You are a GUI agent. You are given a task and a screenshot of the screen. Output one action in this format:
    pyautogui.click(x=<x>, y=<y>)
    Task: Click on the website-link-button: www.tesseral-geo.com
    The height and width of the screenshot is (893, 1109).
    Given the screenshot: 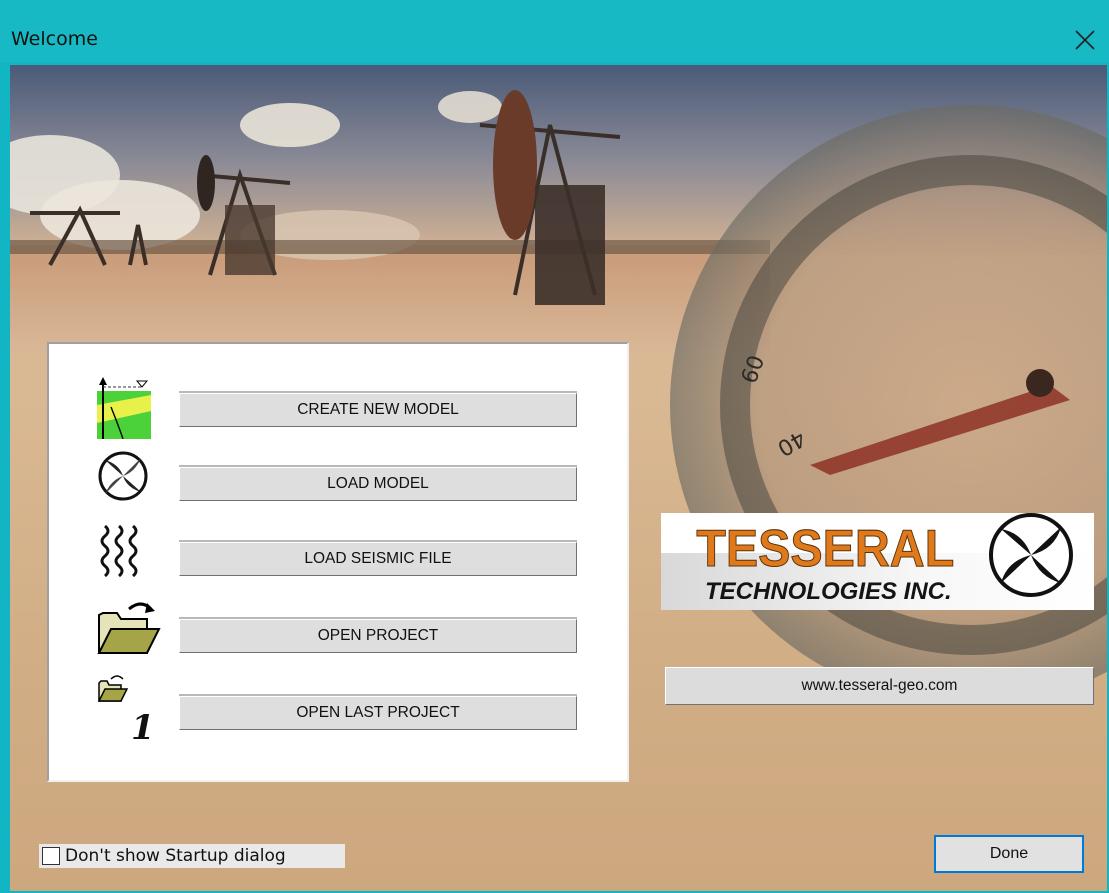 What is the action you would take?
    pyautogui.click(x=879, y=686)
    